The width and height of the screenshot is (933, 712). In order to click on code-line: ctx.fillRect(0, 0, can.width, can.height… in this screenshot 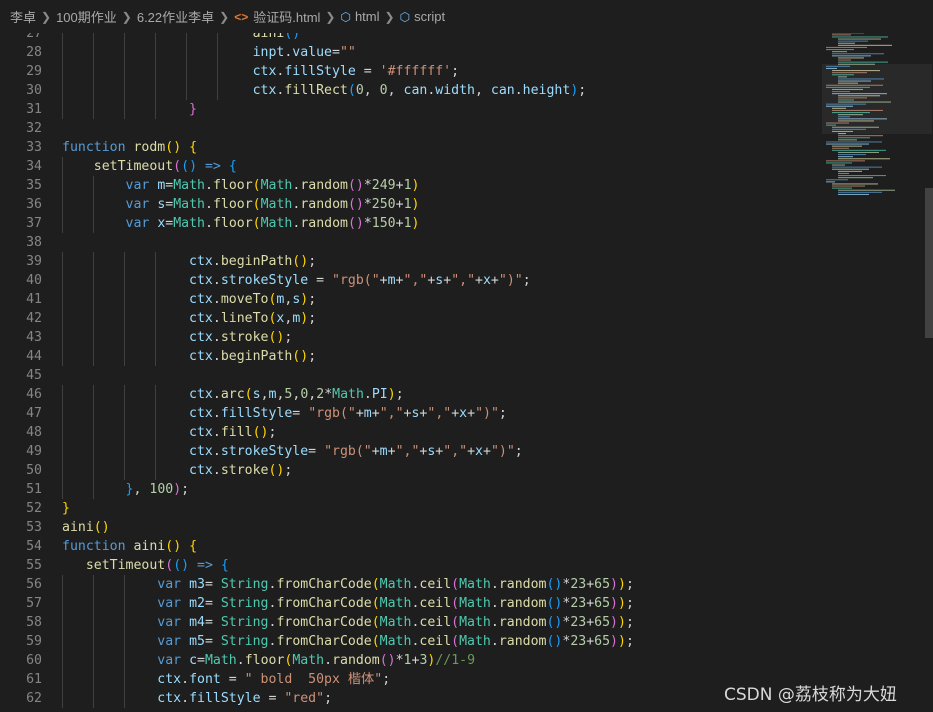, I will do `click(442, 90)`.